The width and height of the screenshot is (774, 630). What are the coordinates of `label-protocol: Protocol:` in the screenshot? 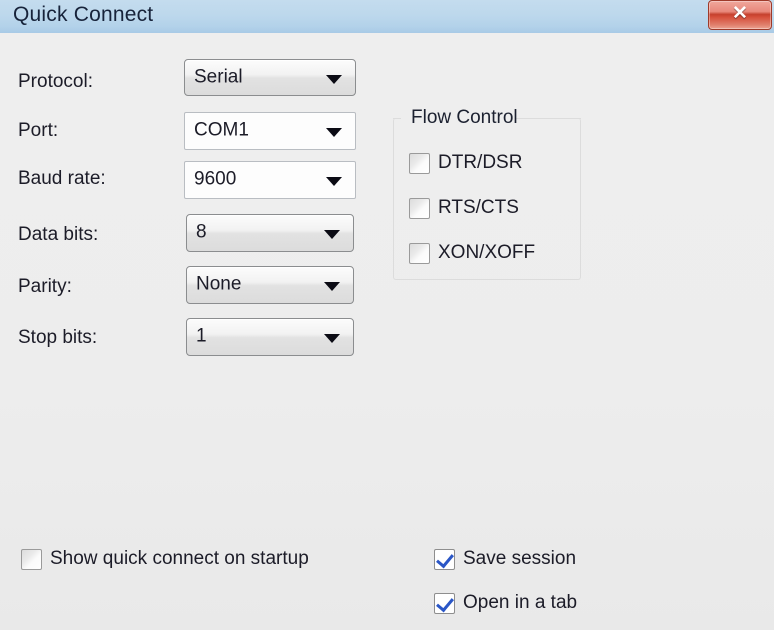 It's located at (55, 81).